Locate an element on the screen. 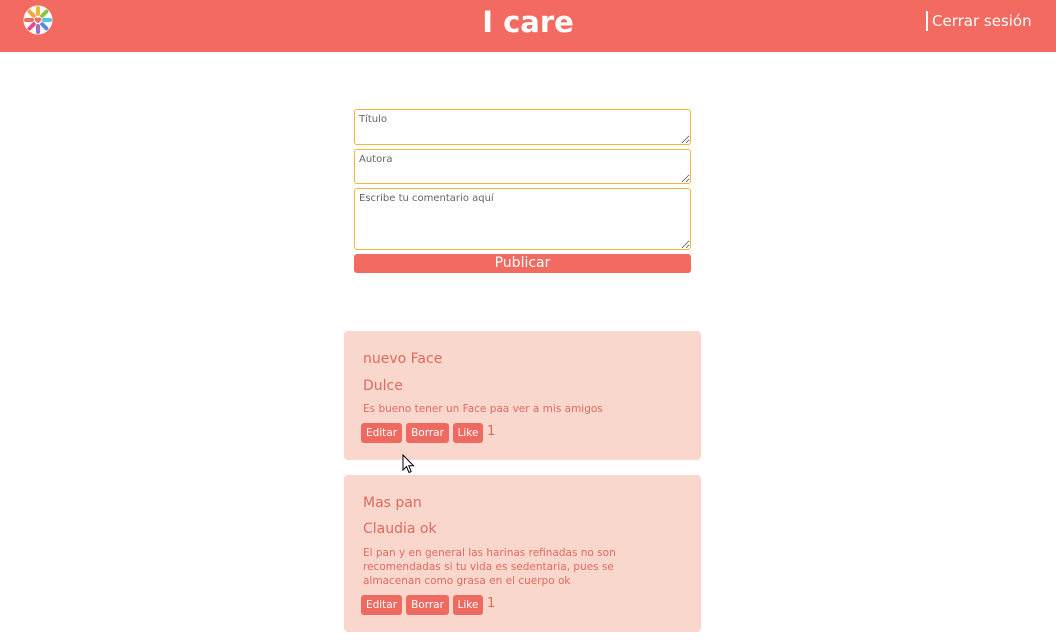 This screenshot has height=642, width=1056. post-title: nuevo Face is located at coordinates (403, 359).